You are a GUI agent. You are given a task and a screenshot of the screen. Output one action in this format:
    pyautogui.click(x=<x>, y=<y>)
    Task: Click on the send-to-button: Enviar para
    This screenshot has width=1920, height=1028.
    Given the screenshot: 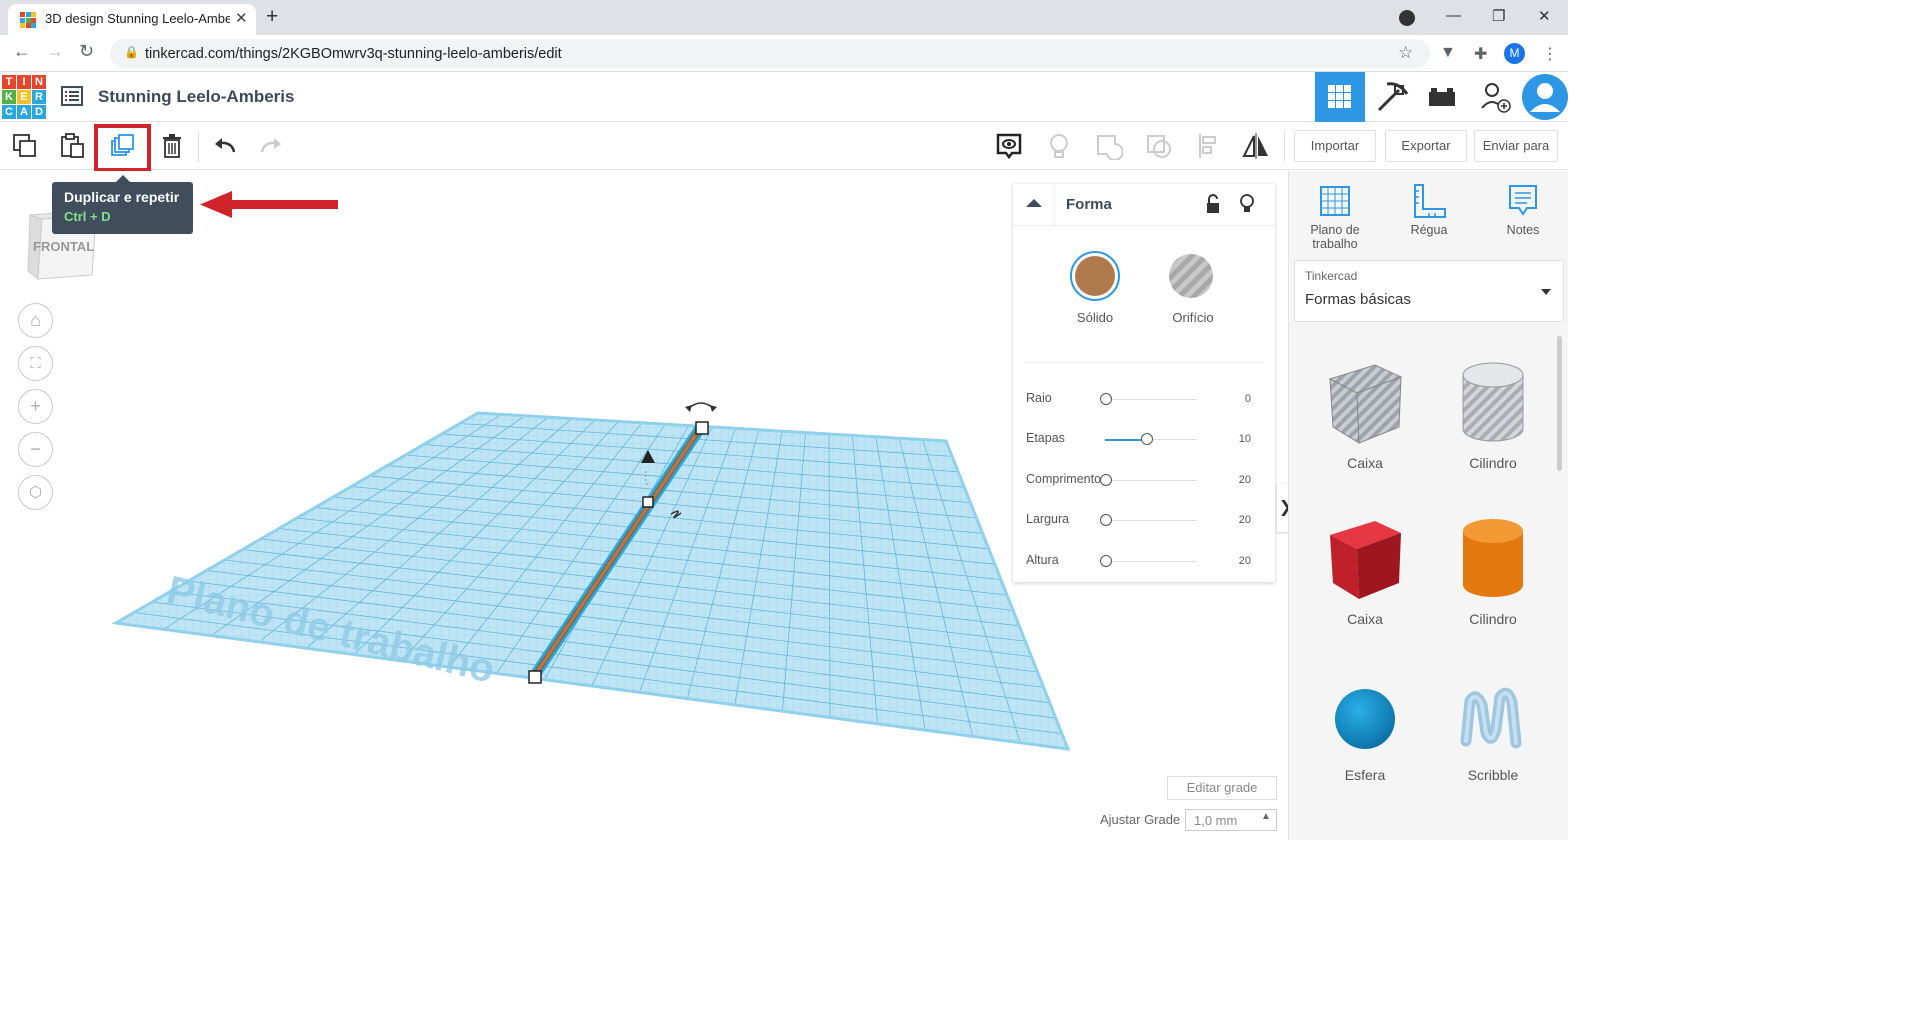 What is the action you would take?
    pyautogui.click(x=1516, y=146)
    